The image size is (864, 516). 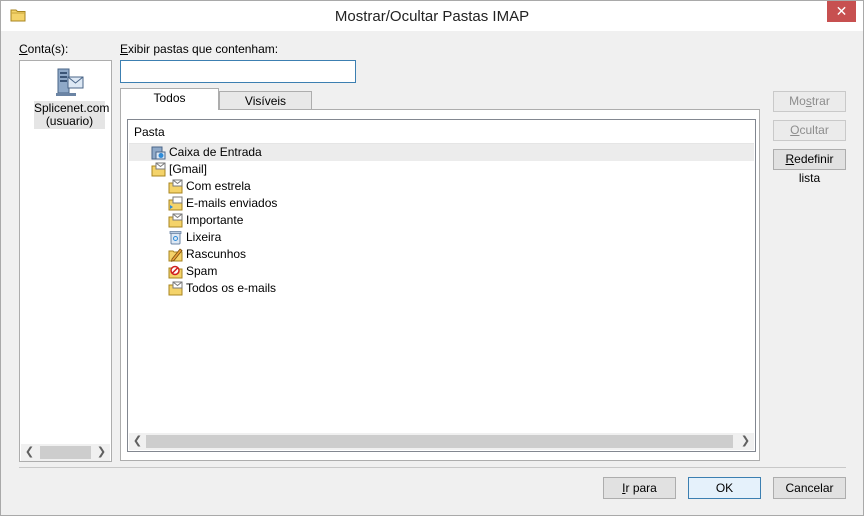 I want to click on spam-icon, so click(x=175, y=272).